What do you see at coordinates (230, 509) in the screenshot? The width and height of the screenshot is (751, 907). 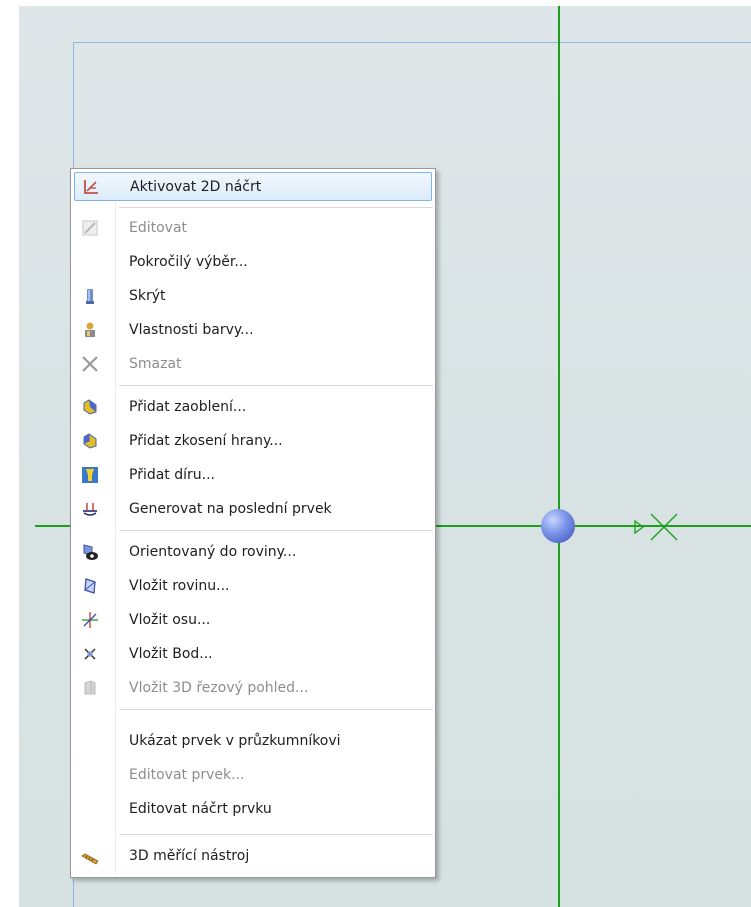 I see `menu-item-label: Generovat na poslední prvek` at bounding box center [230, 509].